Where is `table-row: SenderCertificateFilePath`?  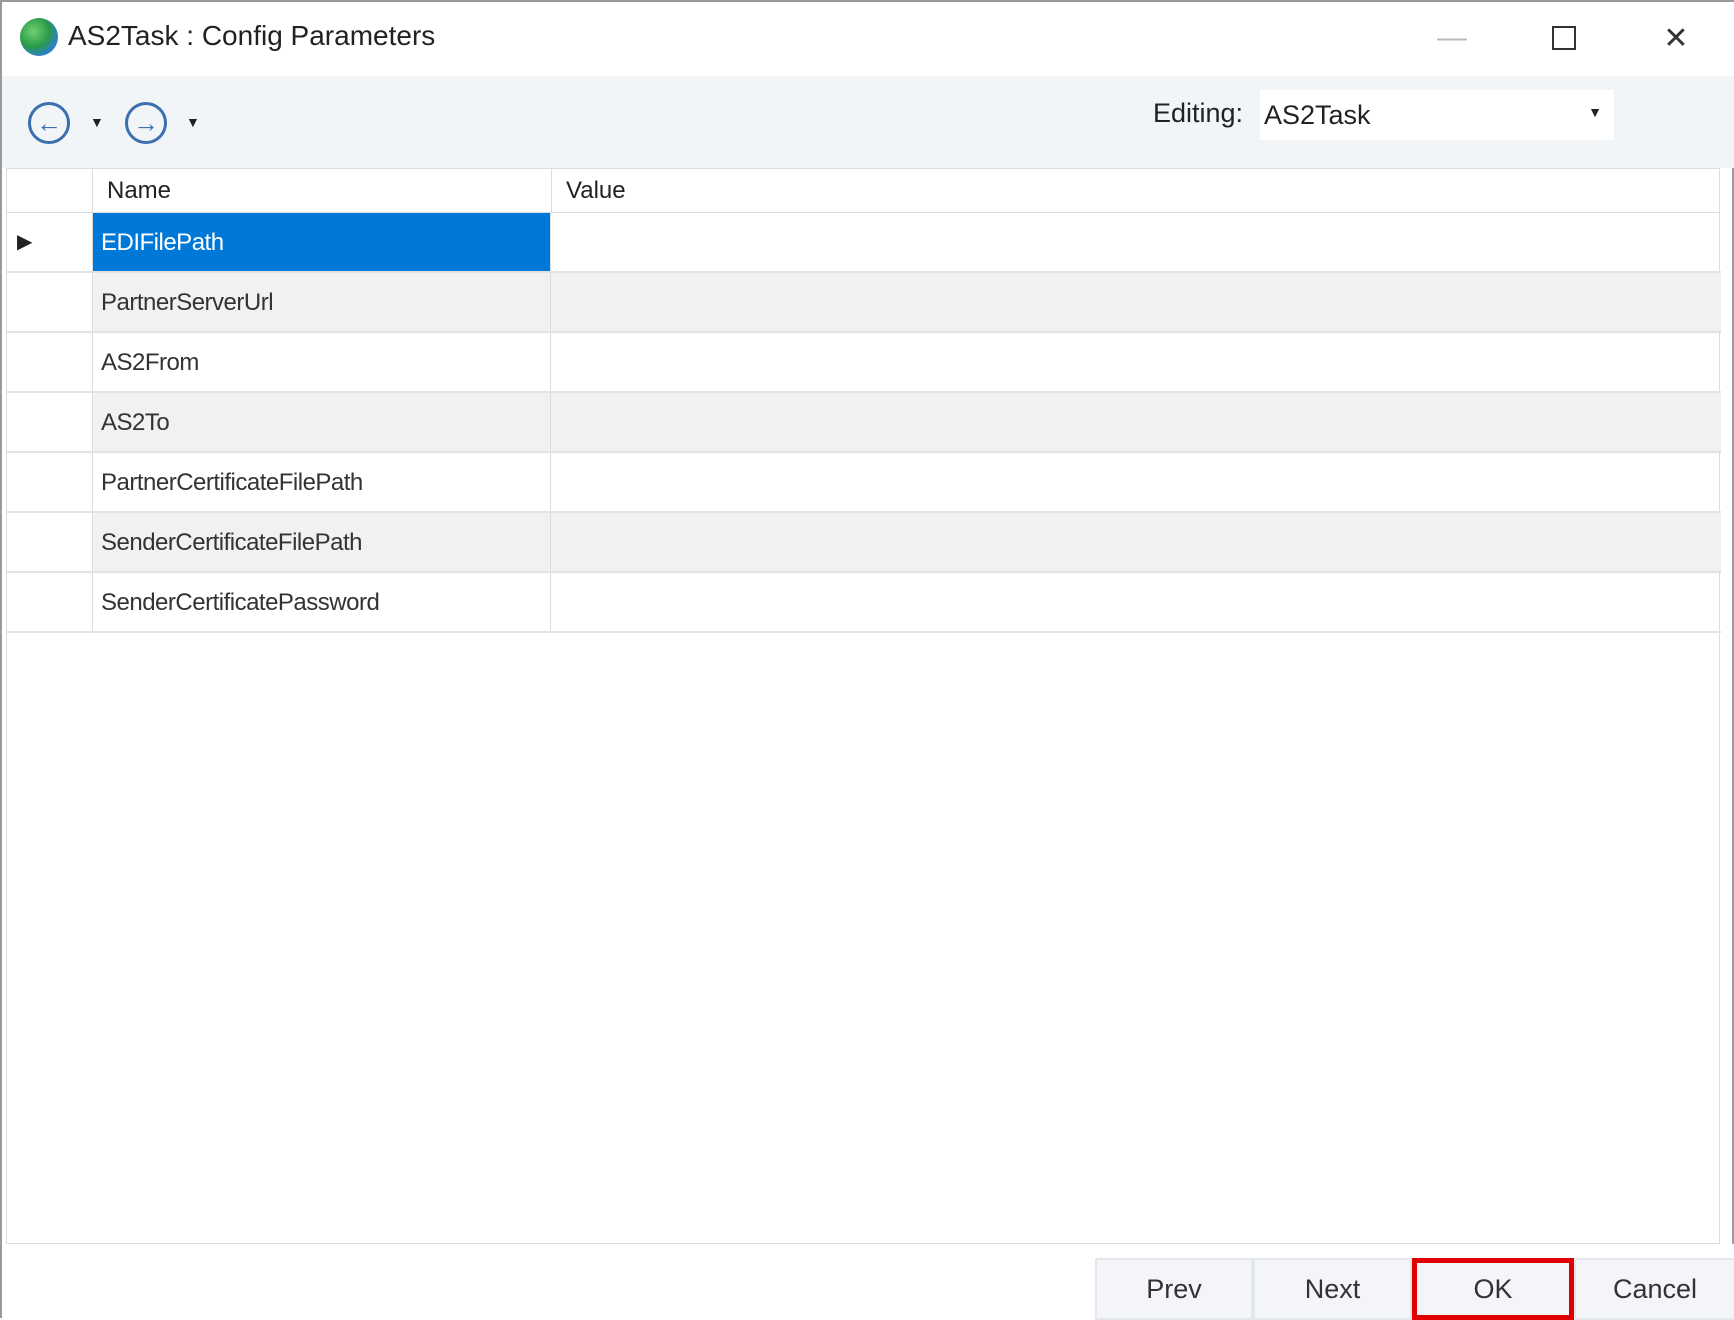
table-row: SenderCertificateFilePath is located at coordinates (864, 543).